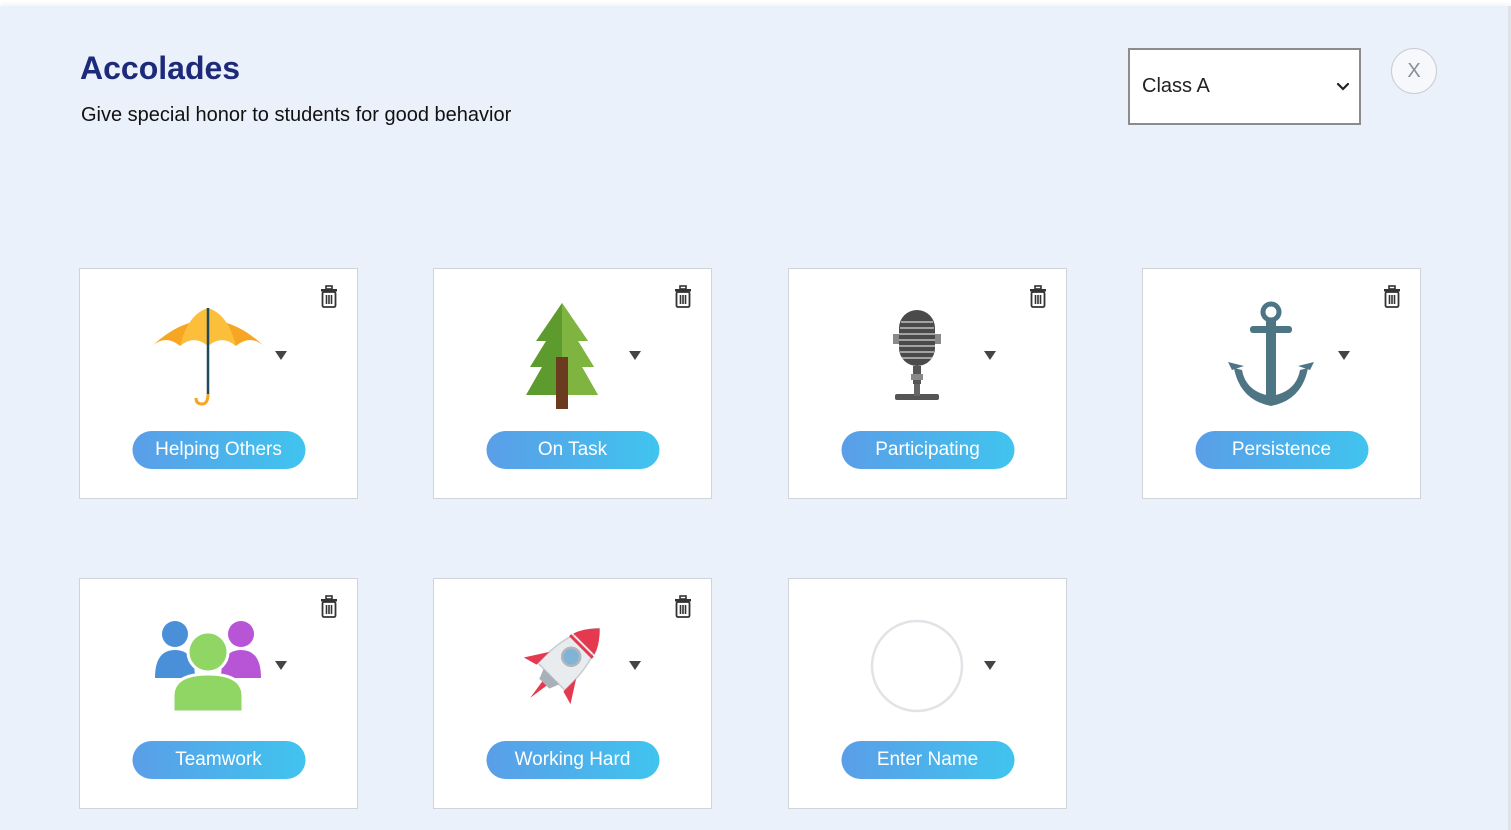  What do you see at coordinates (562, 356) in the screenshot?
I see `tree-icon` at bounding box center [562, 356].